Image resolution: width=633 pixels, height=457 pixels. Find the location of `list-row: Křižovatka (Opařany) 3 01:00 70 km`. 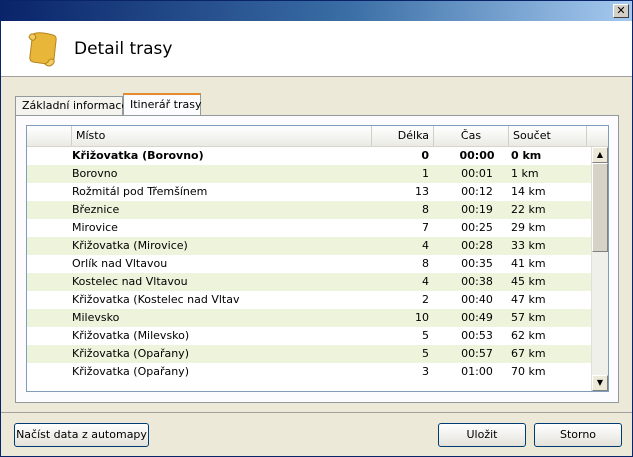

list-row: Křižovatka (Opařany) 3 01:00 70 km is located at coordinates (310, 372).